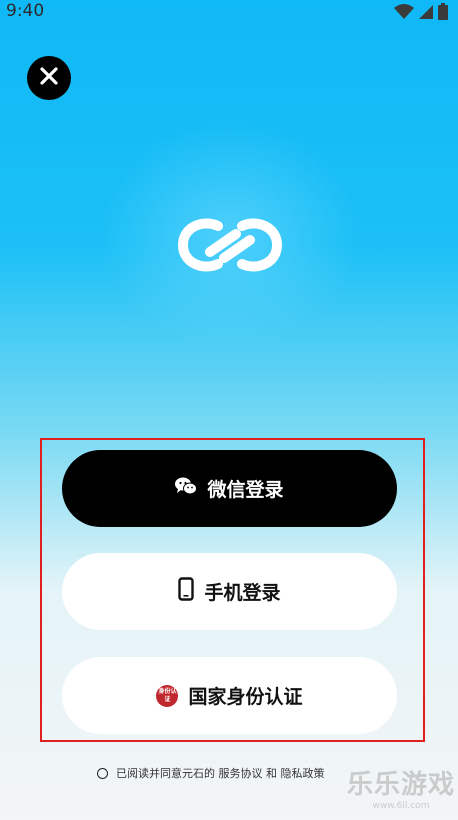 The width and height of the screenshot is (458, 820). Describe the element at coordinates (245, 697) in the screenshot. I see `id-auth-label: 国家身份认证` at that location.